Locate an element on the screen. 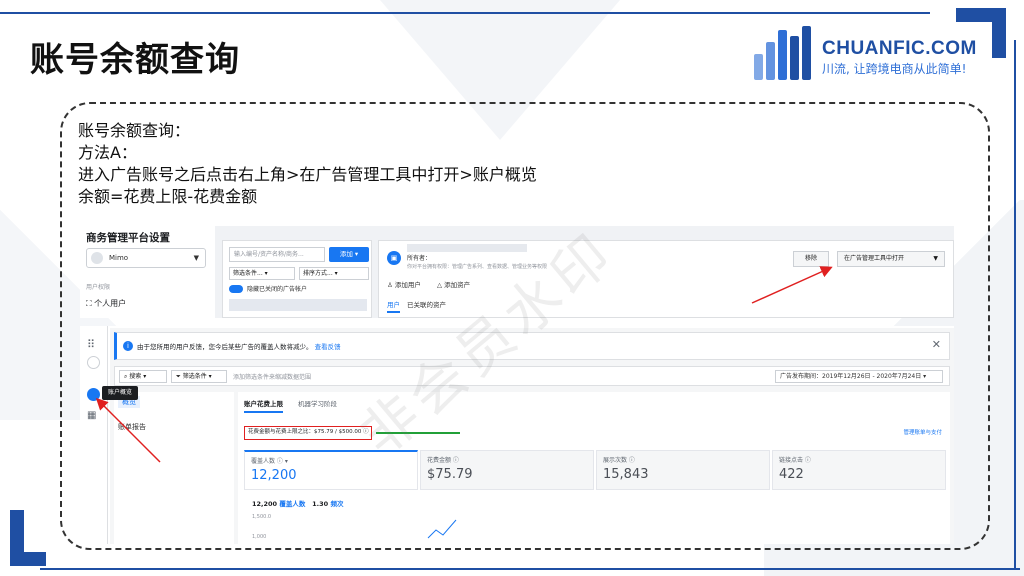 The width and height of the screenshot is (1024, 576). sidebar-item-people: ⛶ 个人用户 is located at coordinates (106, 303).